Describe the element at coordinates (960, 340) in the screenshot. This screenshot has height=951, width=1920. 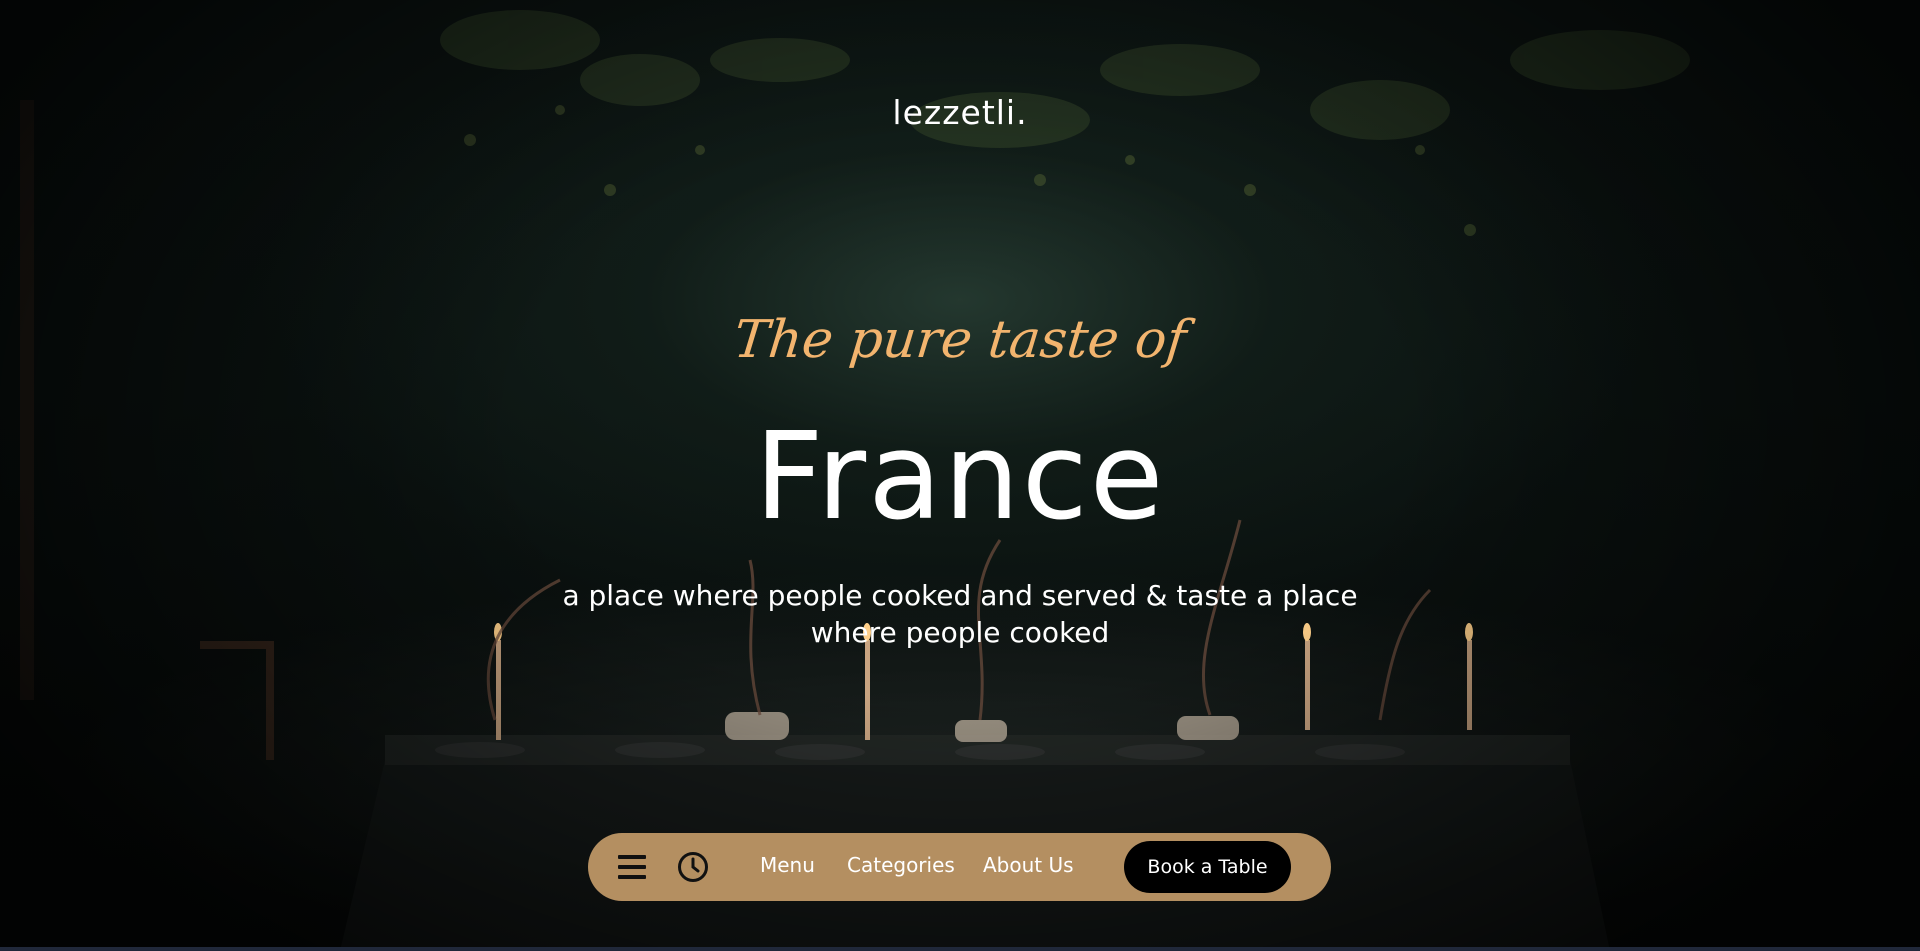
I see `hero-tagline: The pure taste of` at that location.